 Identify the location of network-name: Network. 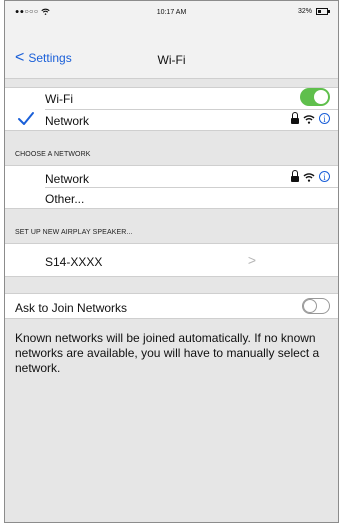
(67, 179).